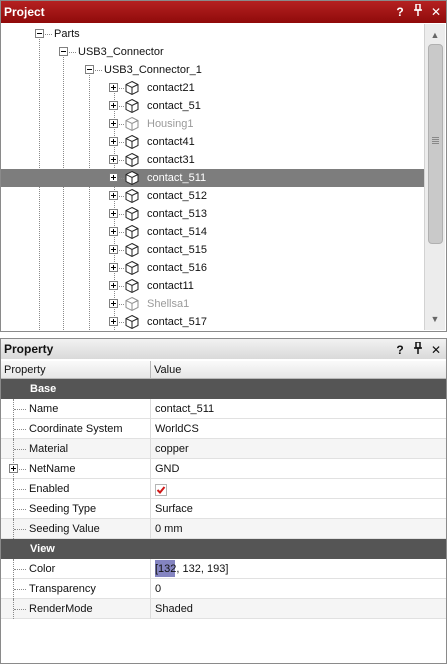 The width and height of the screenshot is (447, 664). I want to click on scroll-up-icon: ▲, so click(435, 35).